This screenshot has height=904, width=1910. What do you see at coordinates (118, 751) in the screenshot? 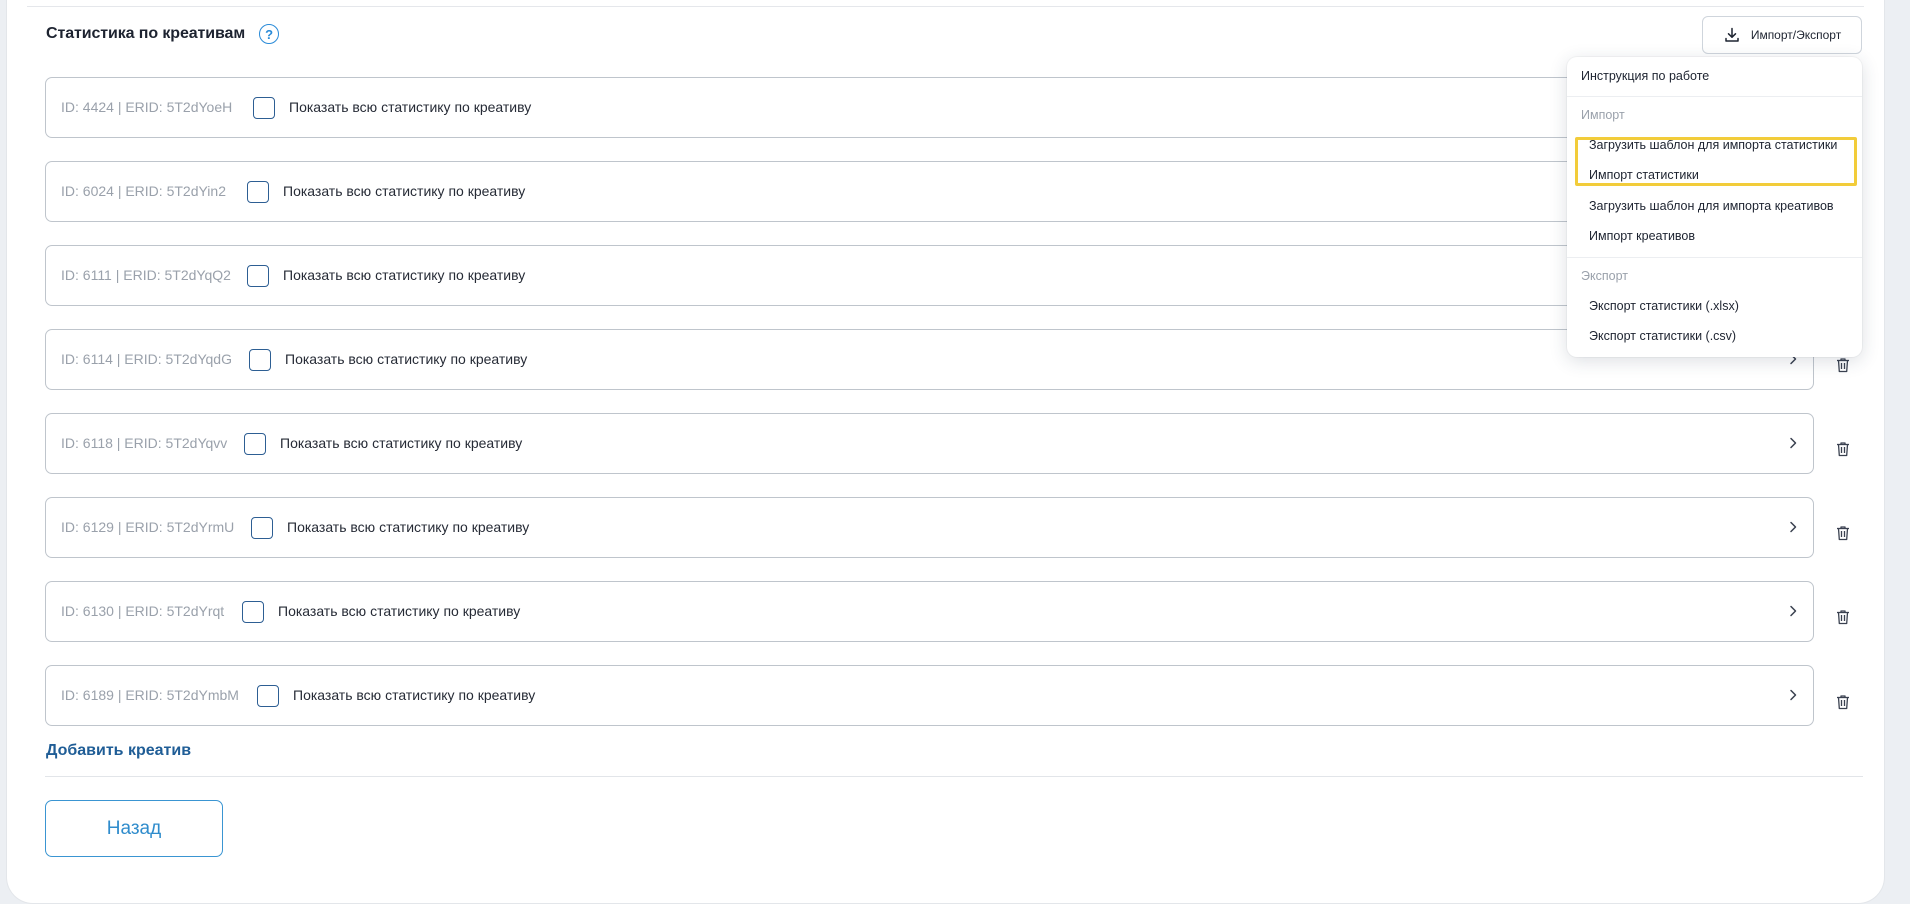
I see `add-creative-link: Добавить креатив` at bounding box center [118, 751].